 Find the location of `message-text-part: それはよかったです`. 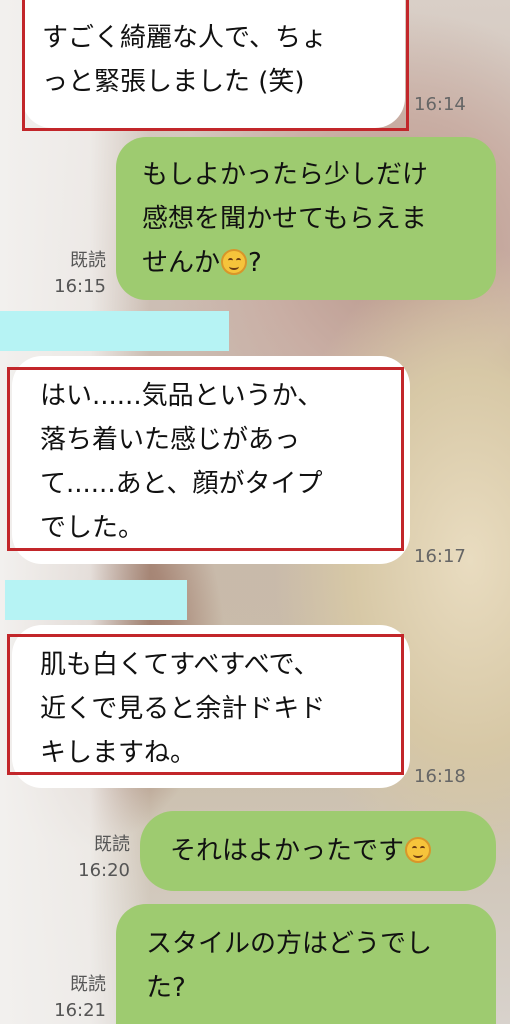

message-text-part: それはよかったです is located at coordinates (287, 851).